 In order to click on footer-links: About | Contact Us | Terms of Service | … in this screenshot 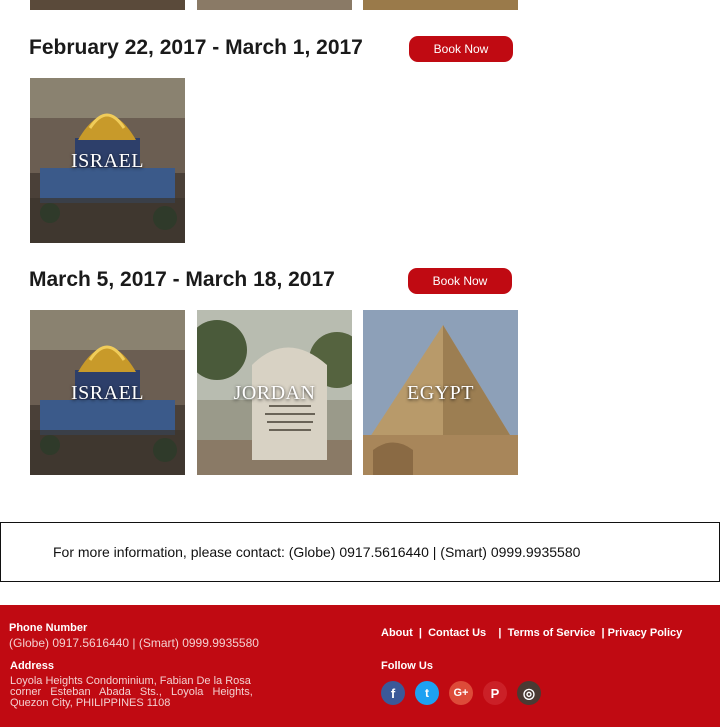, I will do `click(532, 633)`.